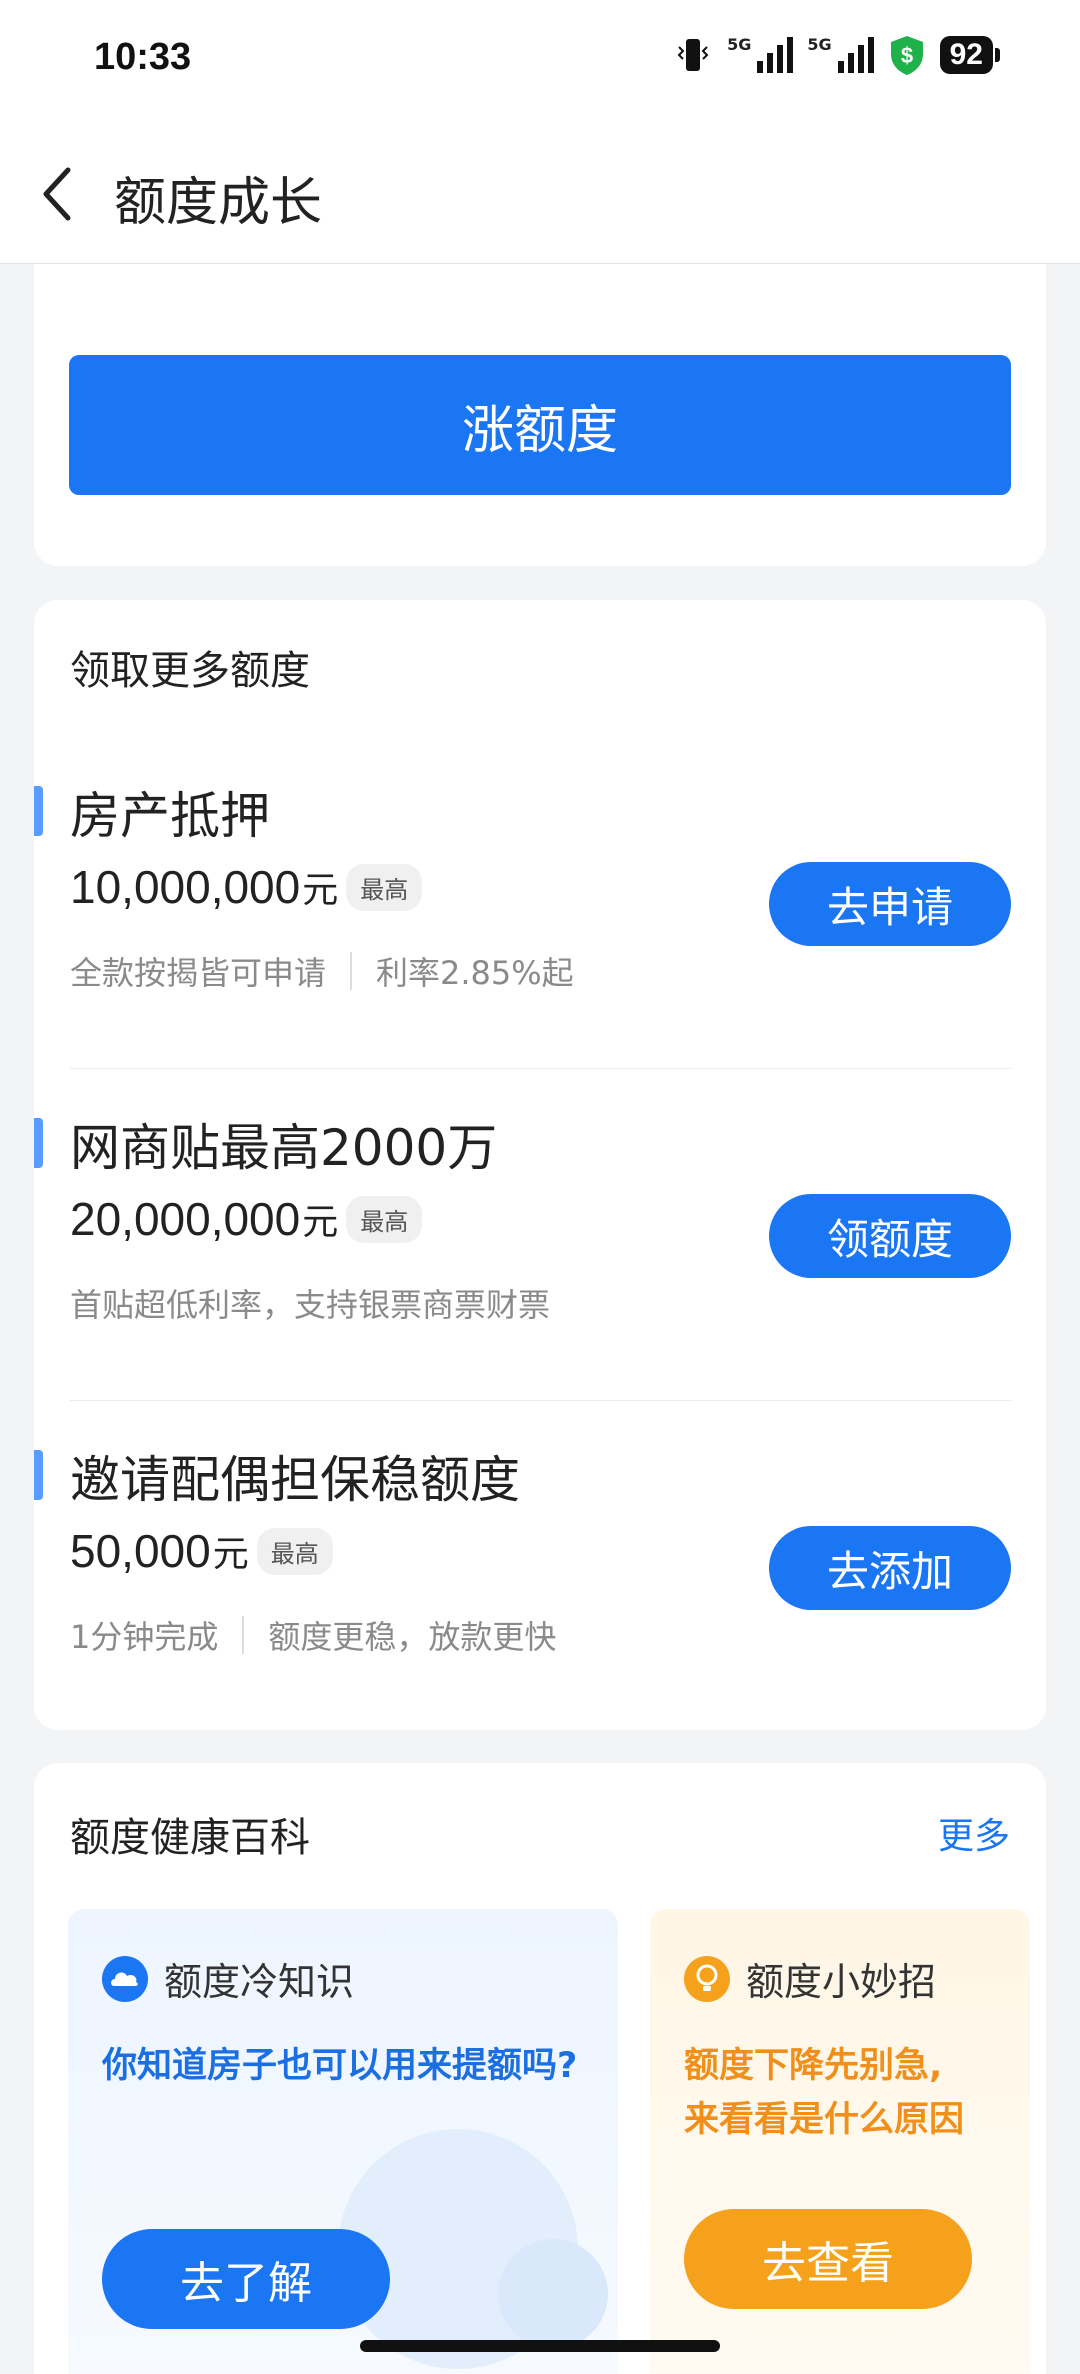  I want to click on home-indicator, so click(540, 2346).